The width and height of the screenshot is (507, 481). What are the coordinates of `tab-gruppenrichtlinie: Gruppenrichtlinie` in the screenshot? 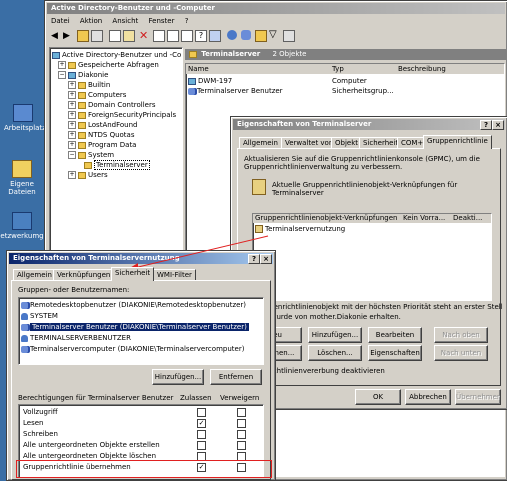 It's located at (457, 142).